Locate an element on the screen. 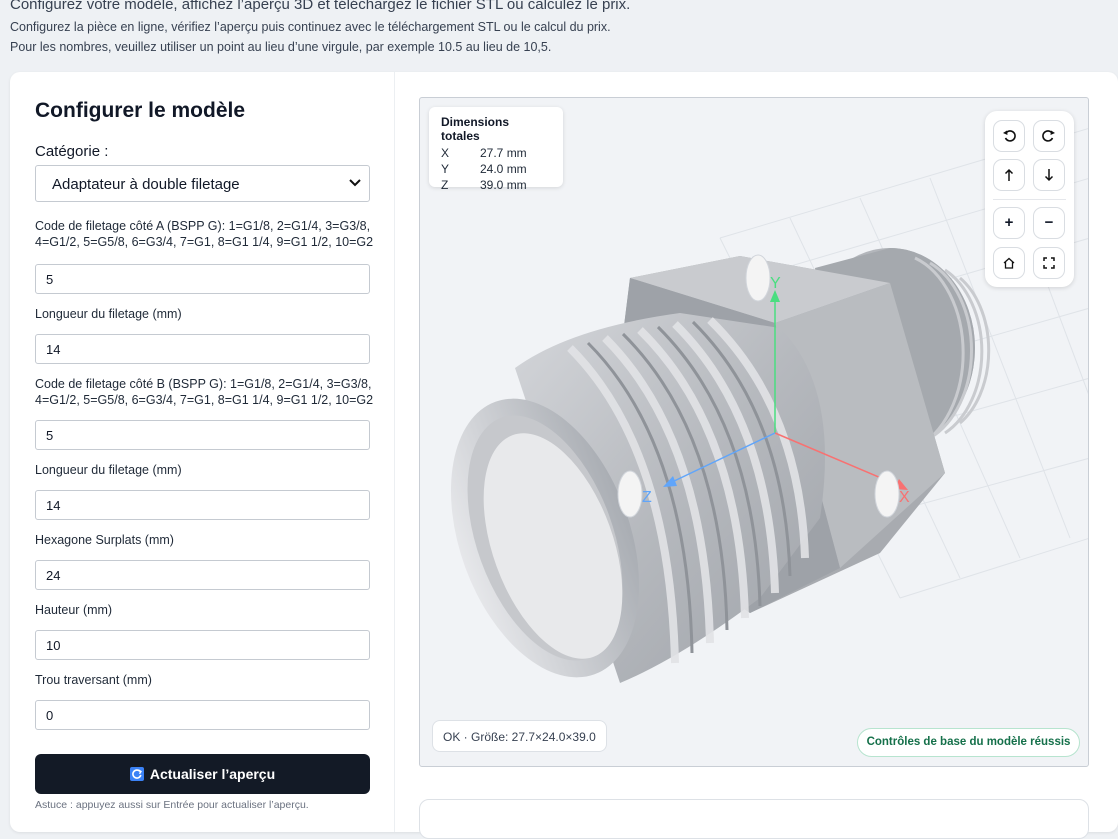 This screenshot has width=1118, height=839. zoom-in-button: + is located at coordinates (1009, 223).